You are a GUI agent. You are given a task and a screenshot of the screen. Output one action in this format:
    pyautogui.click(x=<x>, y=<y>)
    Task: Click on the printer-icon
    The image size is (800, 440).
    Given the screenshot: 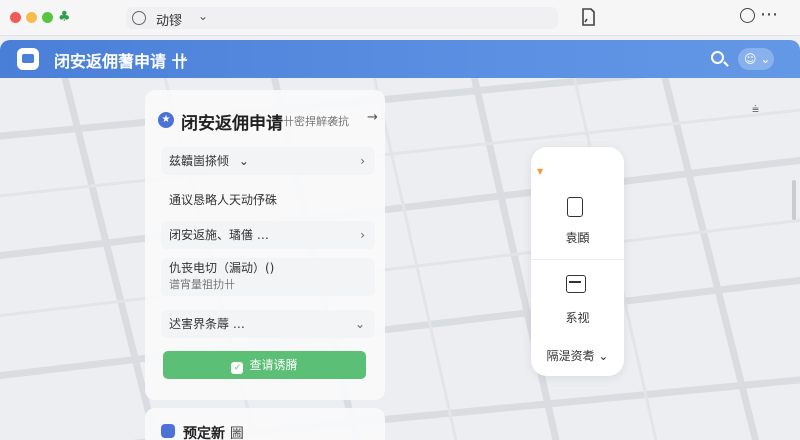 What is the action you would take?
    pyautogui.click(x=576, y=284)
    